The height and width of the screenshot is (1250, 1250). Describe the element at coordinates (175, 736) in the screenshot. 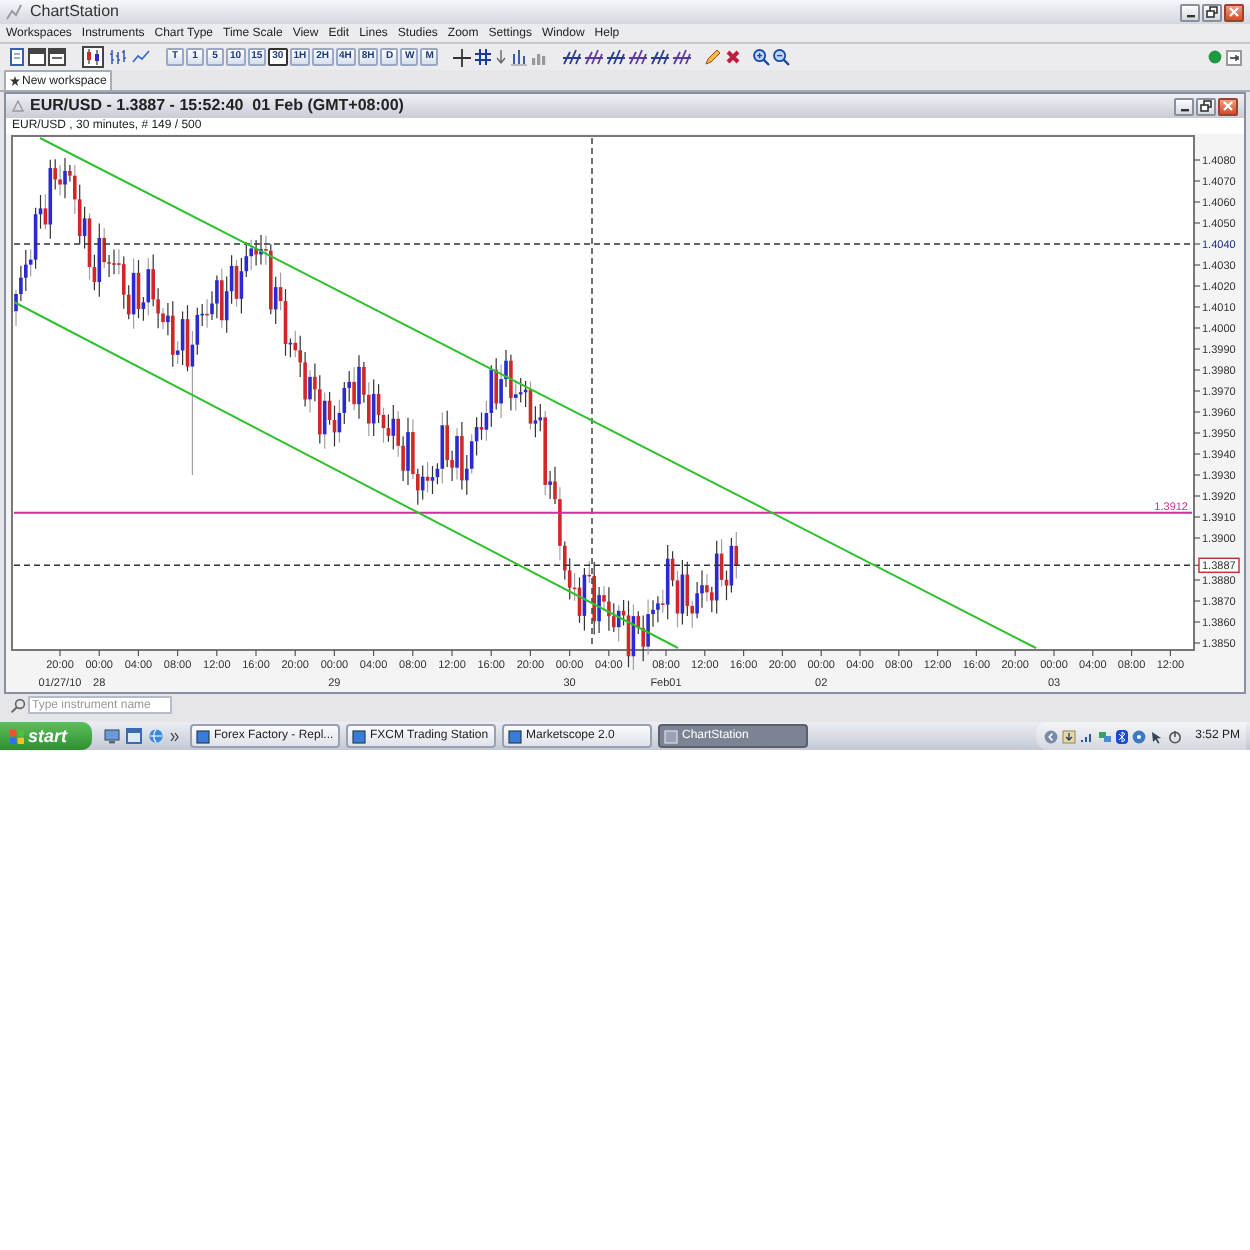

I see `chevron-icon` at that location.